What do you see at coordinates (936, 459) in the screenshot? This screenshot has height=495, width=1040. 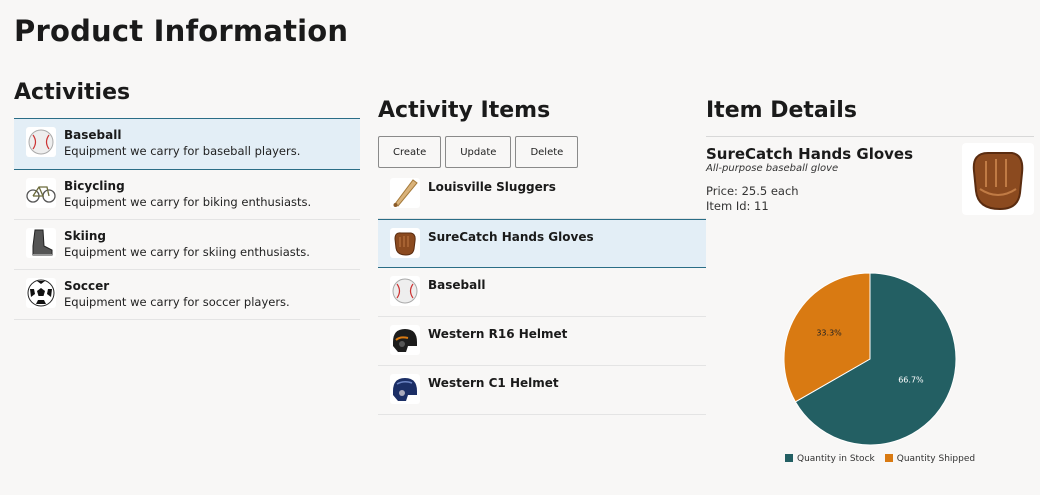 I see `legend-label: Quantity Shipped` at bounding box center [936, 459].